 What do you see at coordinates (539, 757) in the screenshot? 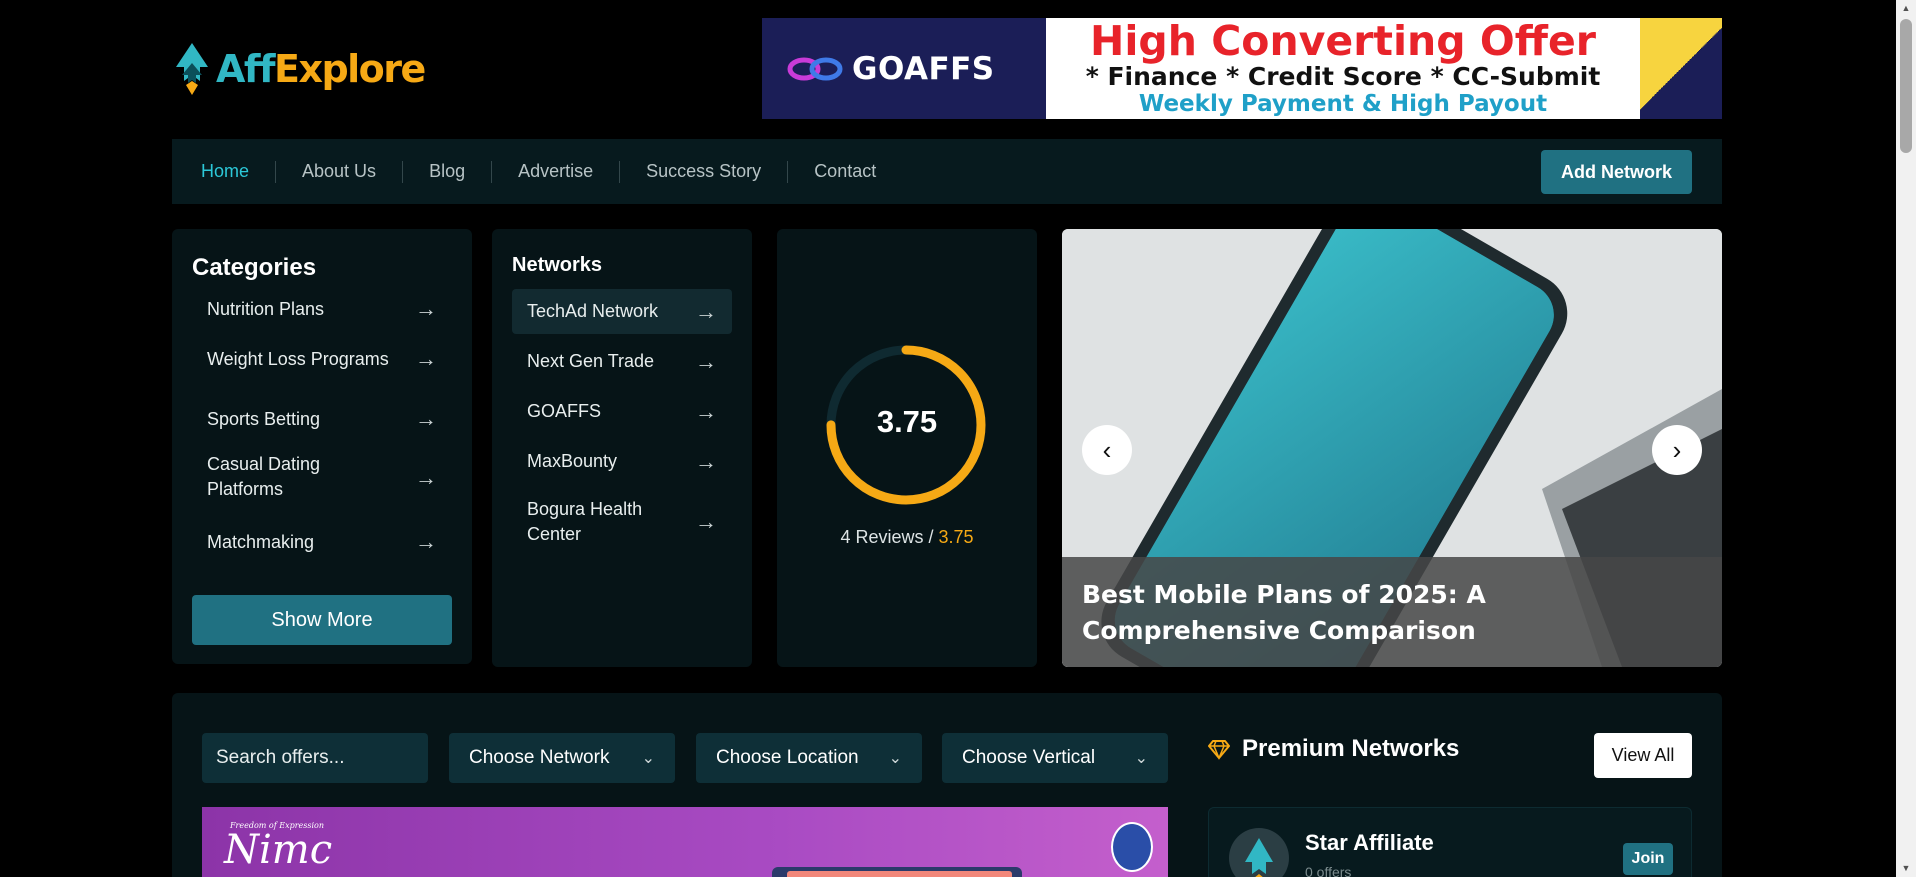
I see `select-label: Choose Network` at bounding box center [539, 757].